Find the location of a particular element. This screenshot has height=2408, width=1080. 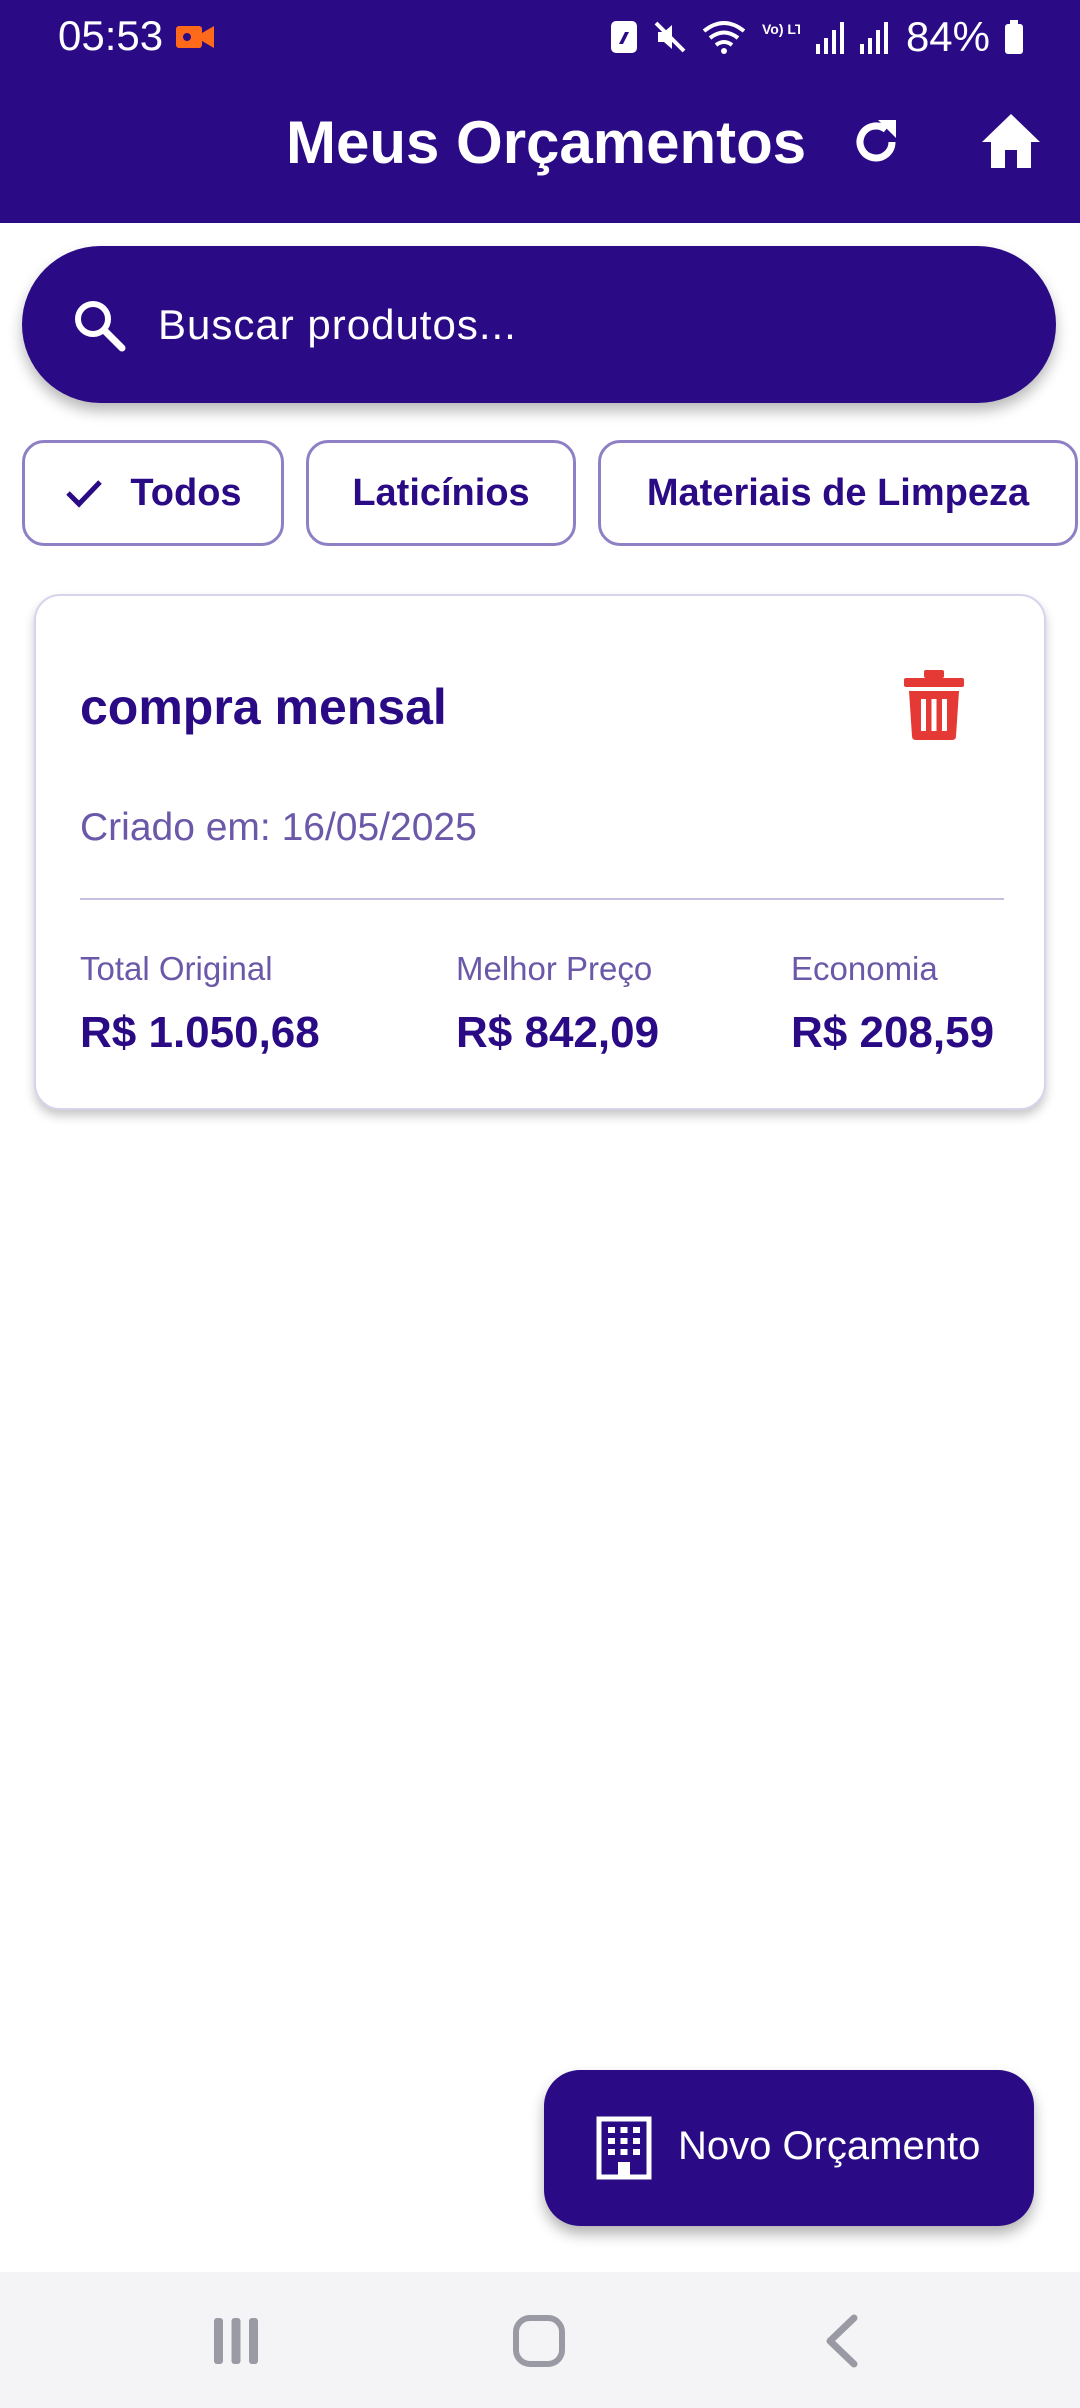

stat-value: R$ 1.050,68 is located at coordinates (200, 1032).